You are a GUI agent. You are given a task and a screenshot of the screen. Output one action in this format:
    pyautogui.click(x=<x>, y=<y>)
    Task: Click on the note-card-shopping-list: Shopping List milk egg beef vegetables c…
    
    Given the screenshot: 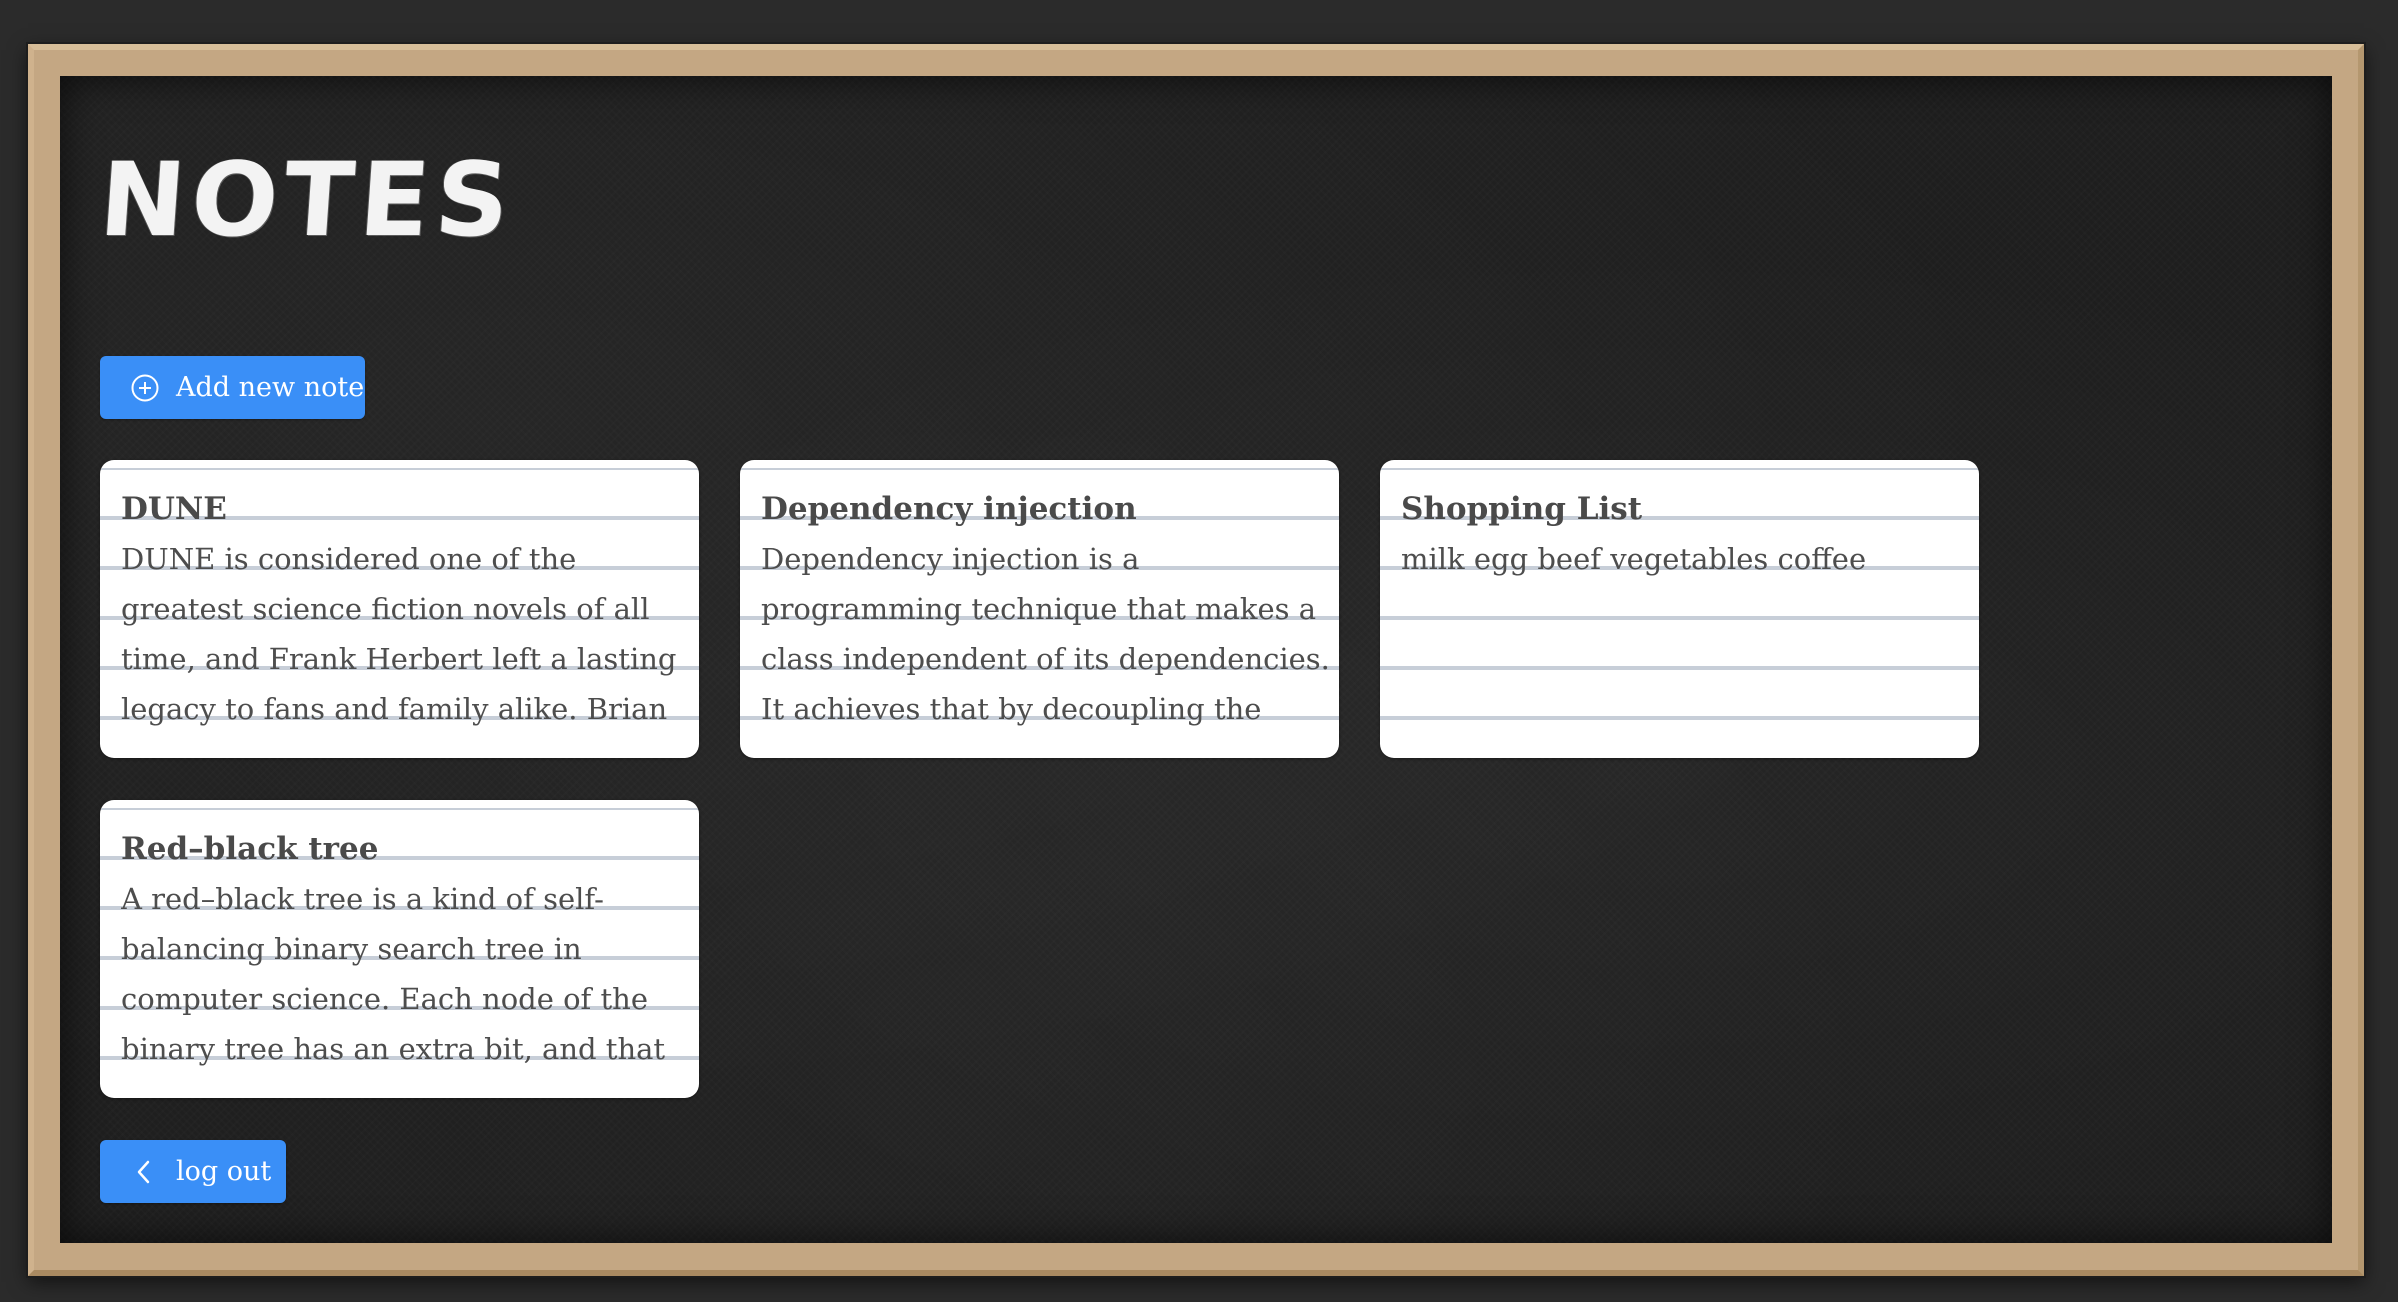 What is the action you would take?
    pyautogui.click(x=1679, y=609)
    